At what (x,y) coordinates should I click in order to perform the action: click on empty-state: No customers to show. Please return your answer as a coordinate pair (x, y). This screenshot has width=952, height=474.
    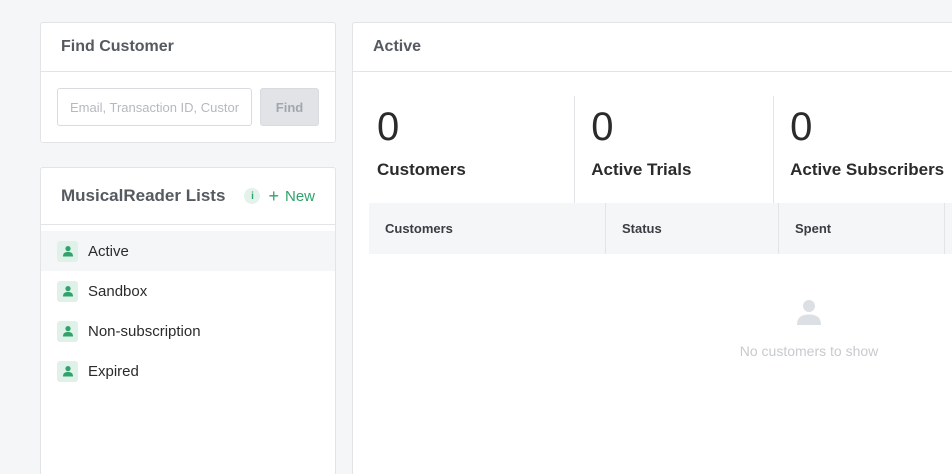
    Looking at the image, I should click on (809, 328).